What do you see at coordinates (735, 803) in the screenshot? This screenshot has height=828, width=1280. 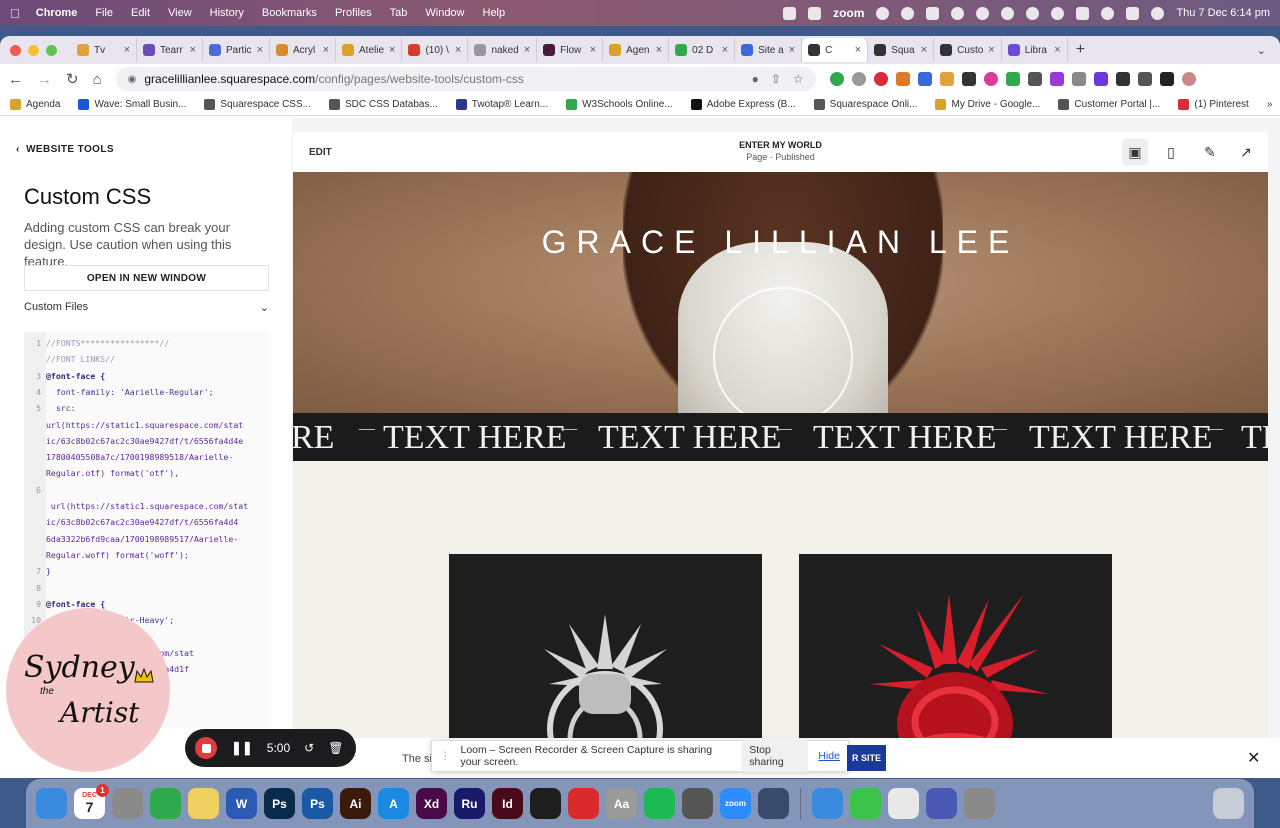 I see `dock-zoom-icon: zoom` at bounding box center [735, 803].